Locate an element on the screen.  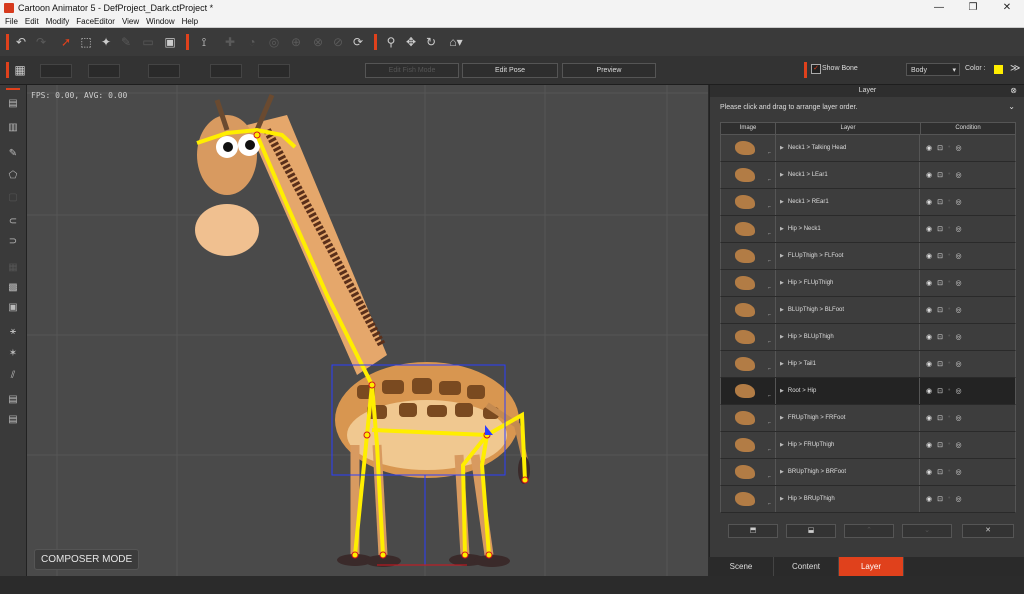
tool-icon: ▦ is located at coordinates (13, 268).